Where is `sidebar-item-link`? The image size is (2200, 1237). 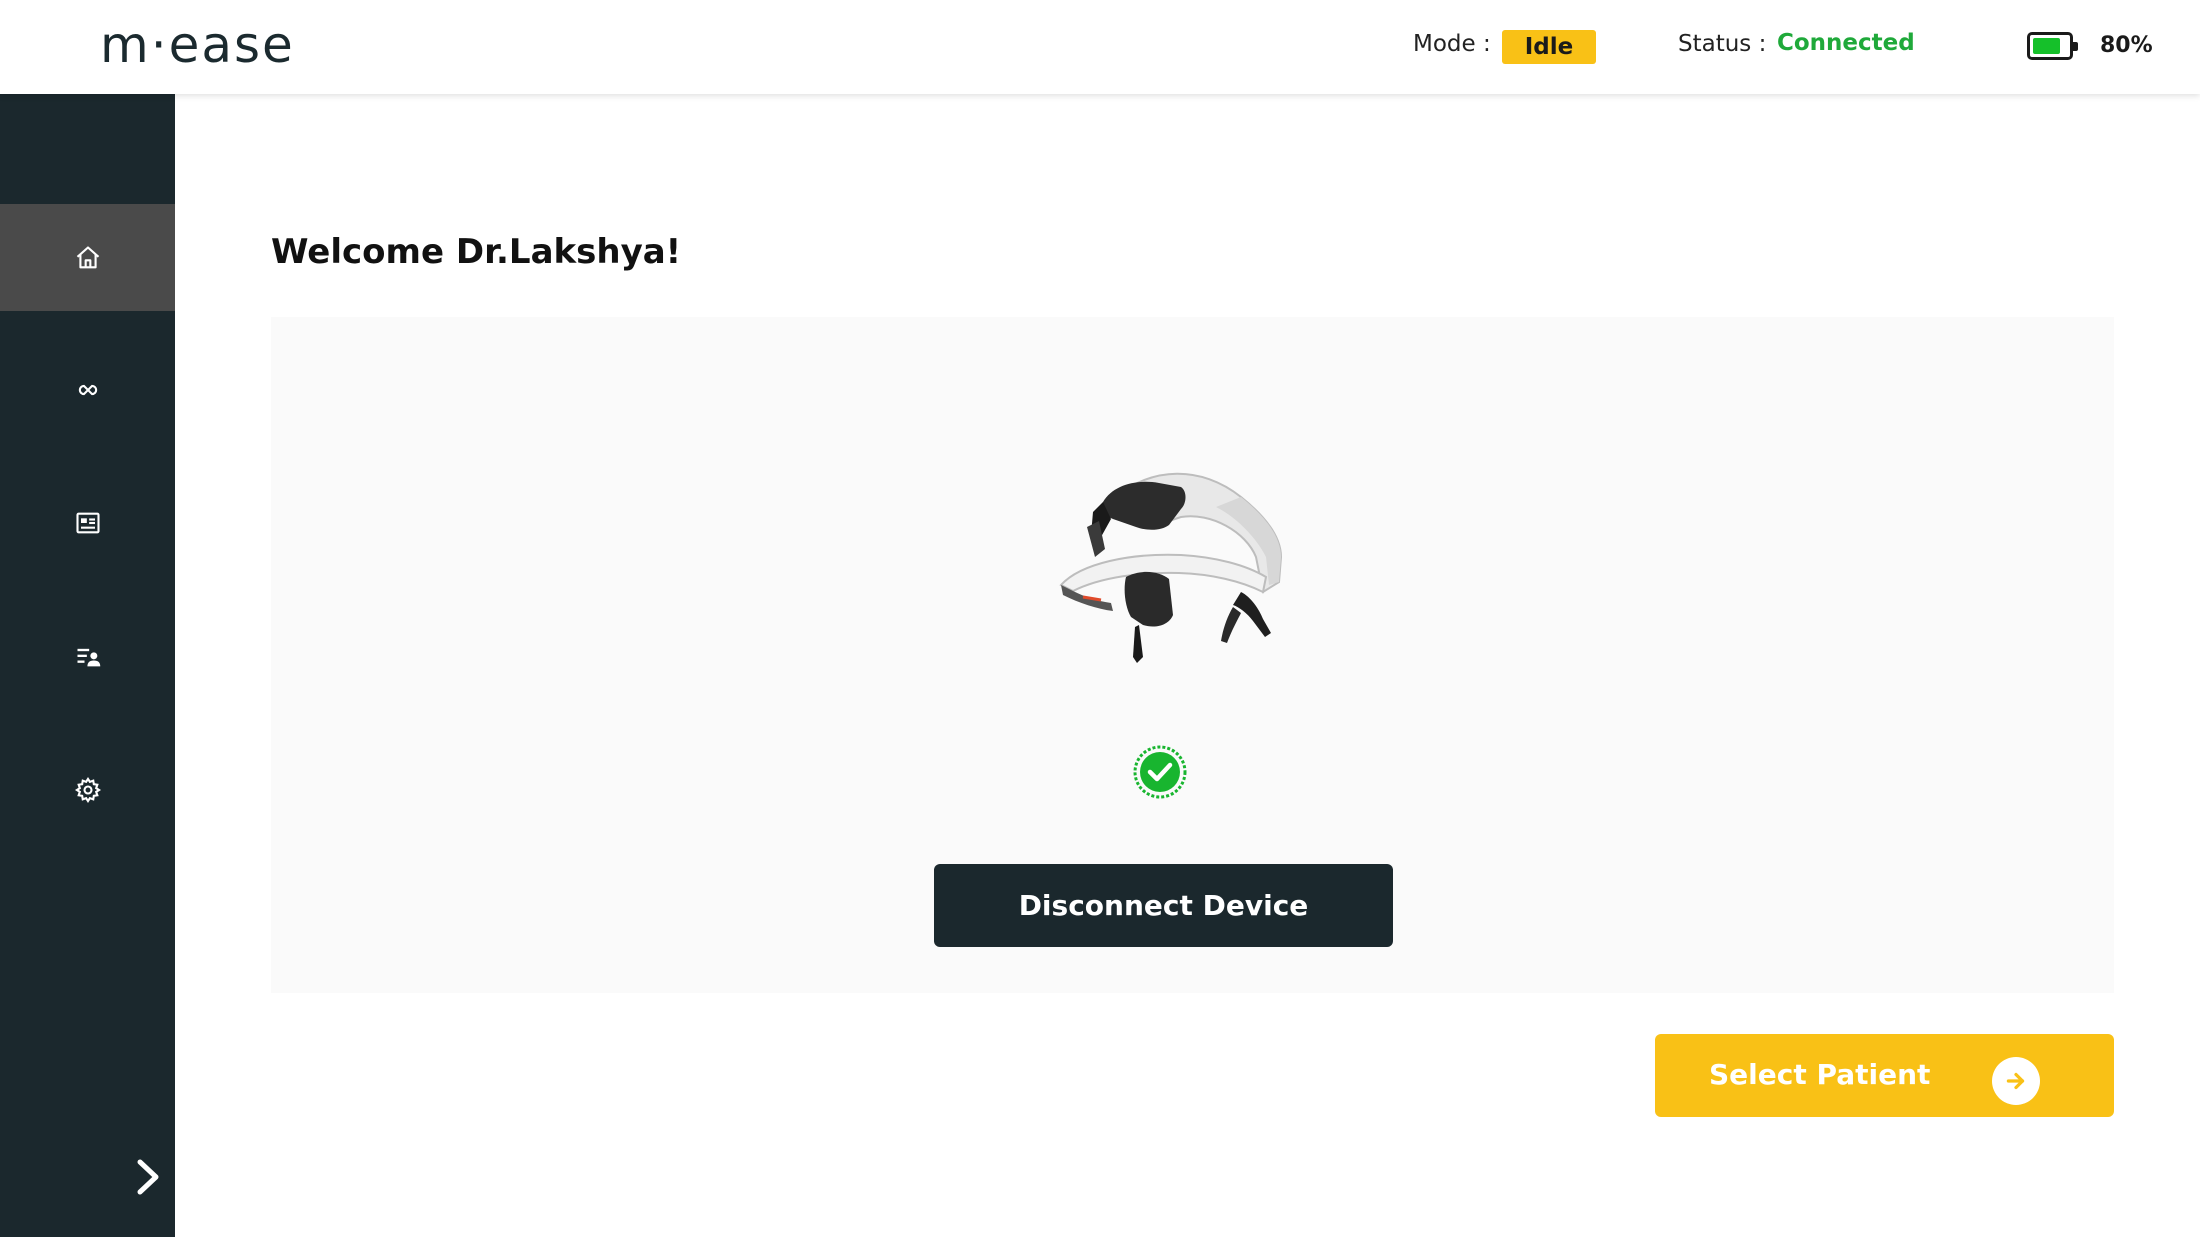
sidebar-item-link is located at coordinates (87, 389).